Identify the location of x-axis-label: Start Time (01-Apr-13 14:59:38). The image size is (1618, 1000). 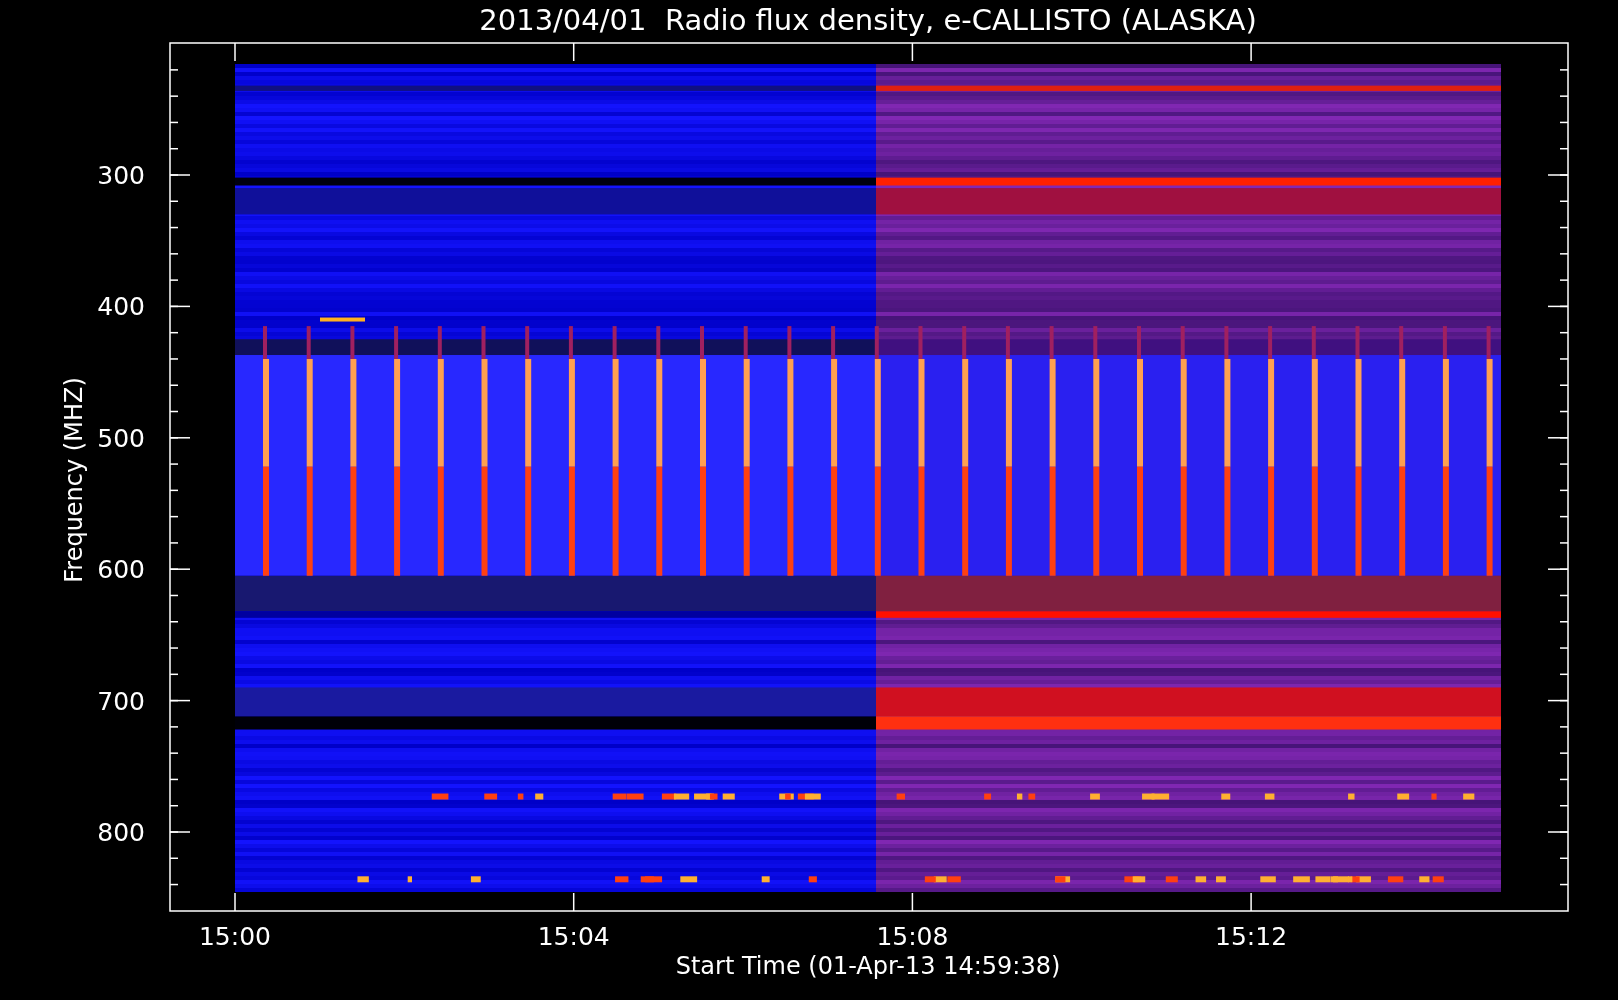
(868, 966).